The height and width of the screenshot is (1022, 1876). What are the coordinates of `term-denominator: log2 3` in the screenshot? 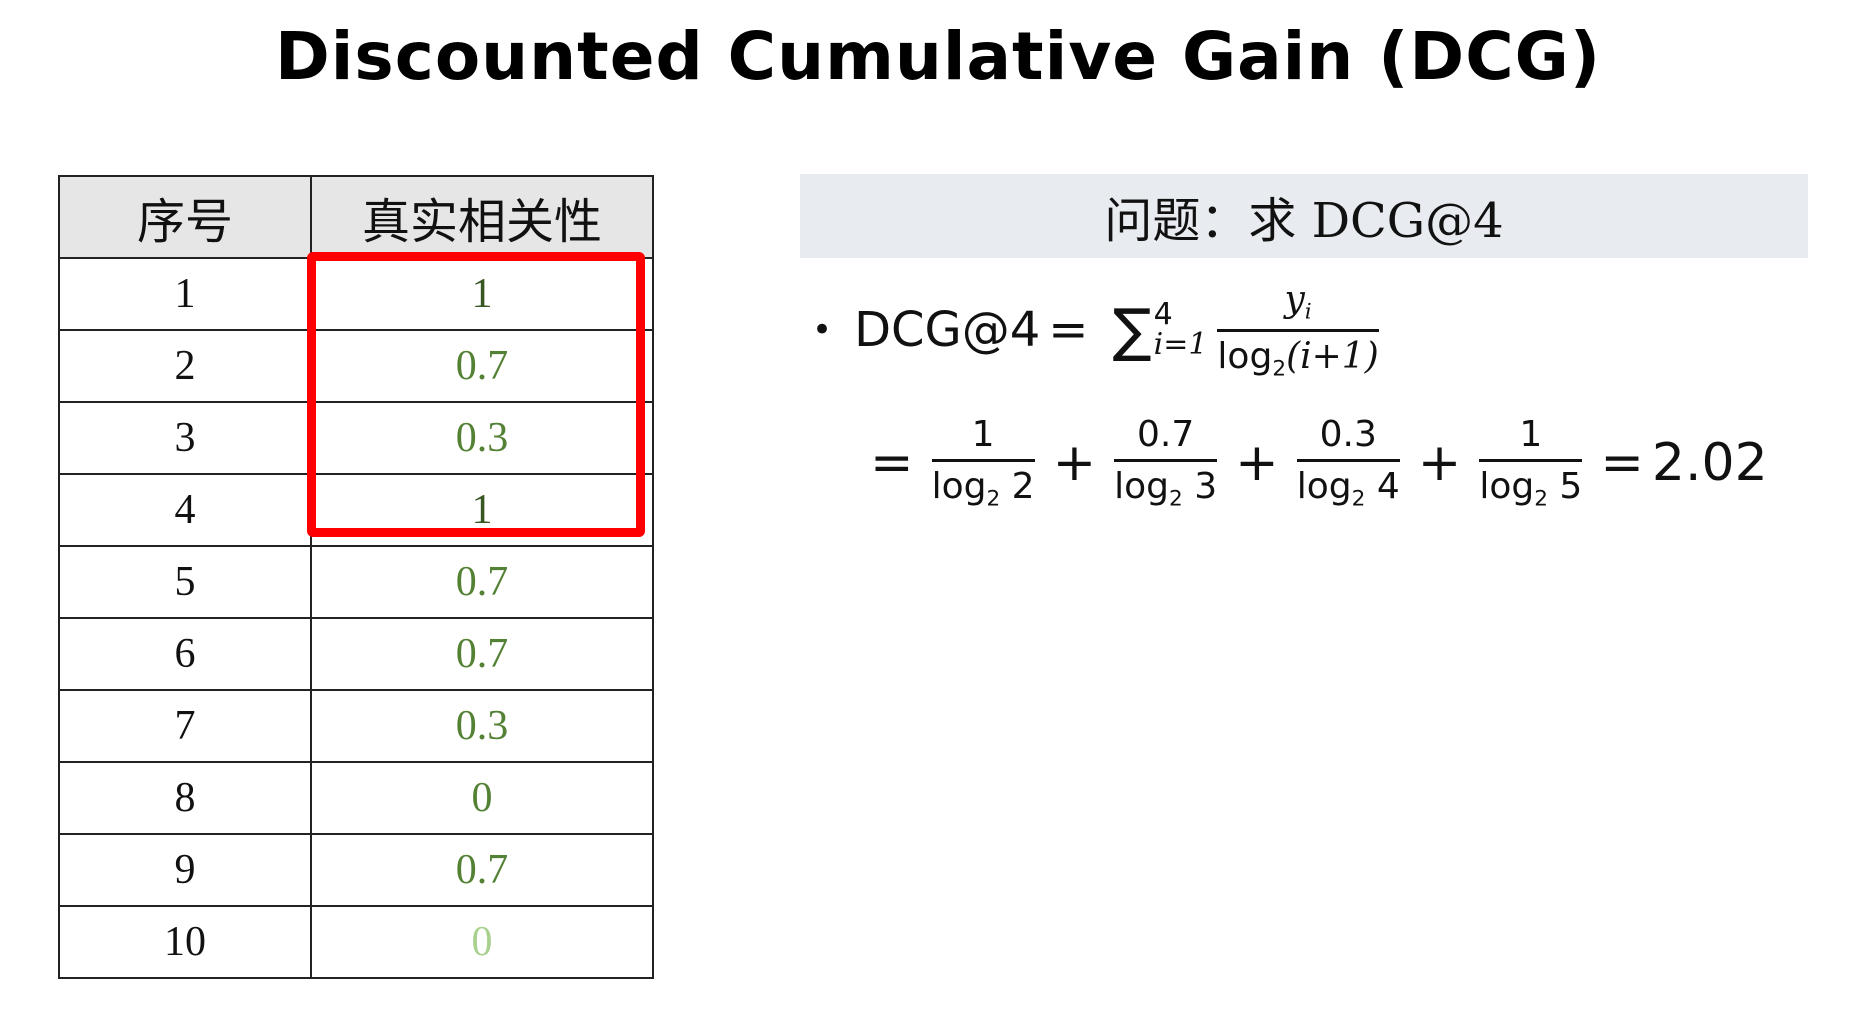 It's located at (1165, 487).